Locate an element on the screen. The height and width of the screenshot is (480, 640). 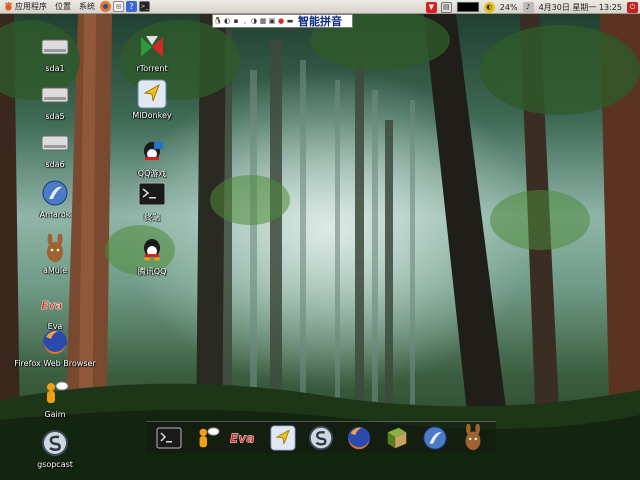
network-tray: ▤ is located at coordinates (446, 7).